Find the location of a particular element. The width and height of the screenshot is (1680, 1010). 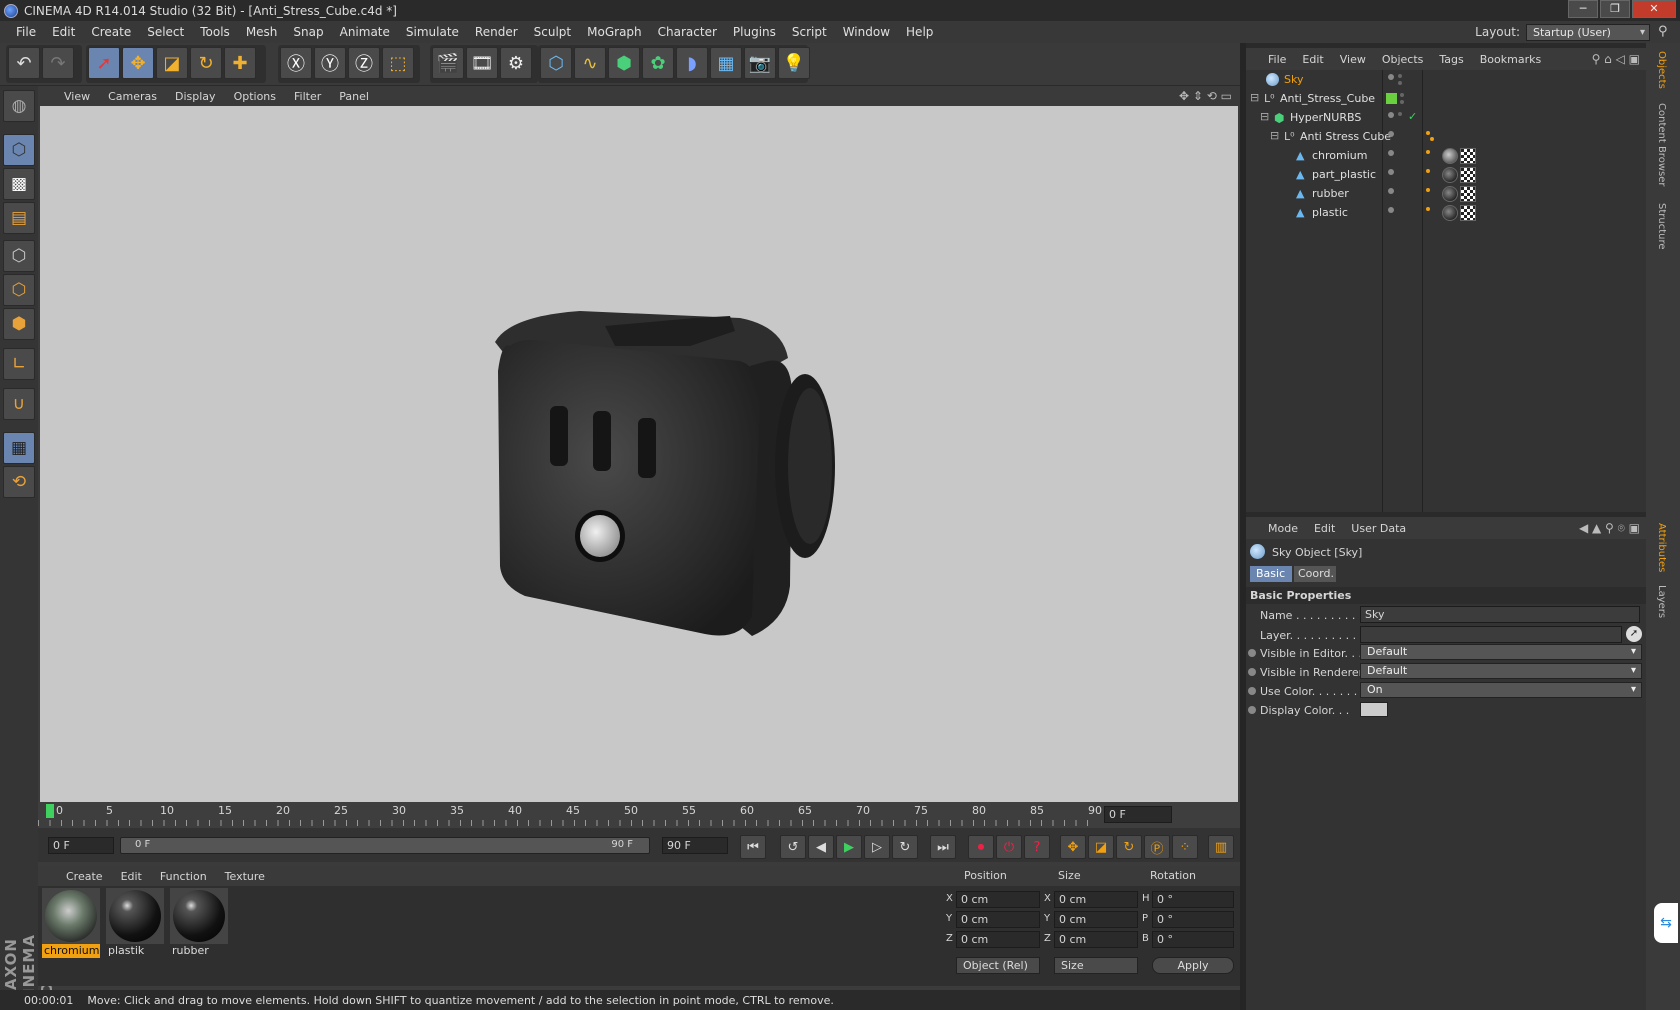

size-x-field: 0 cm is located at coordinates (1096, 899).